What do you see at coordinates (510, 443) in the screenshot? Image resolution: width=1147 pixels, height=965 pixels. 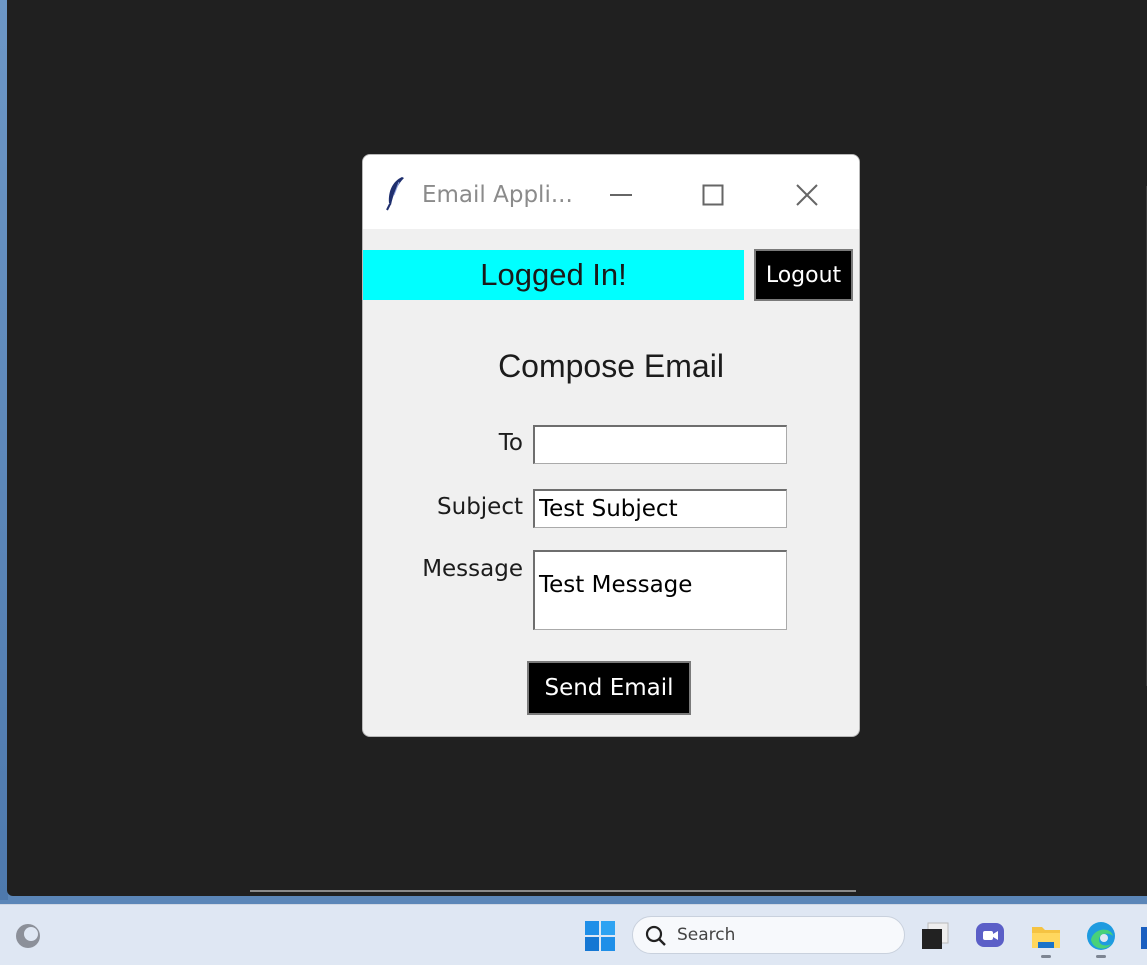 I see `to-label: To` at bounding box center [510, 443].